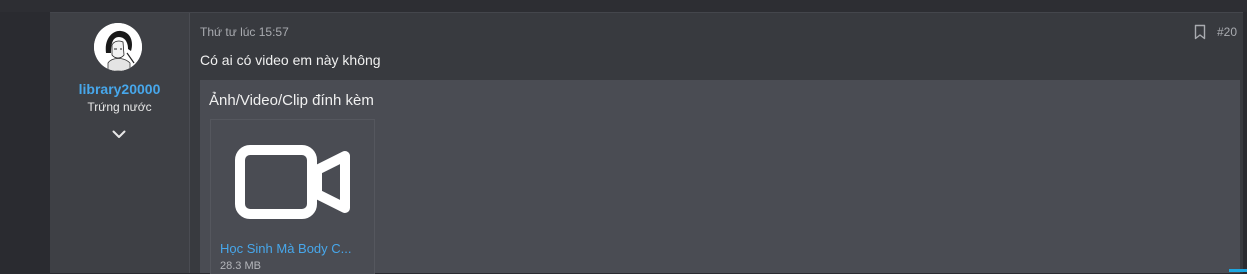 The width and height of the screenshot is (1247, 274). Describe the element at coordinates (119, 134) in the screenshot. I see `chevron-down-icon` at that location.